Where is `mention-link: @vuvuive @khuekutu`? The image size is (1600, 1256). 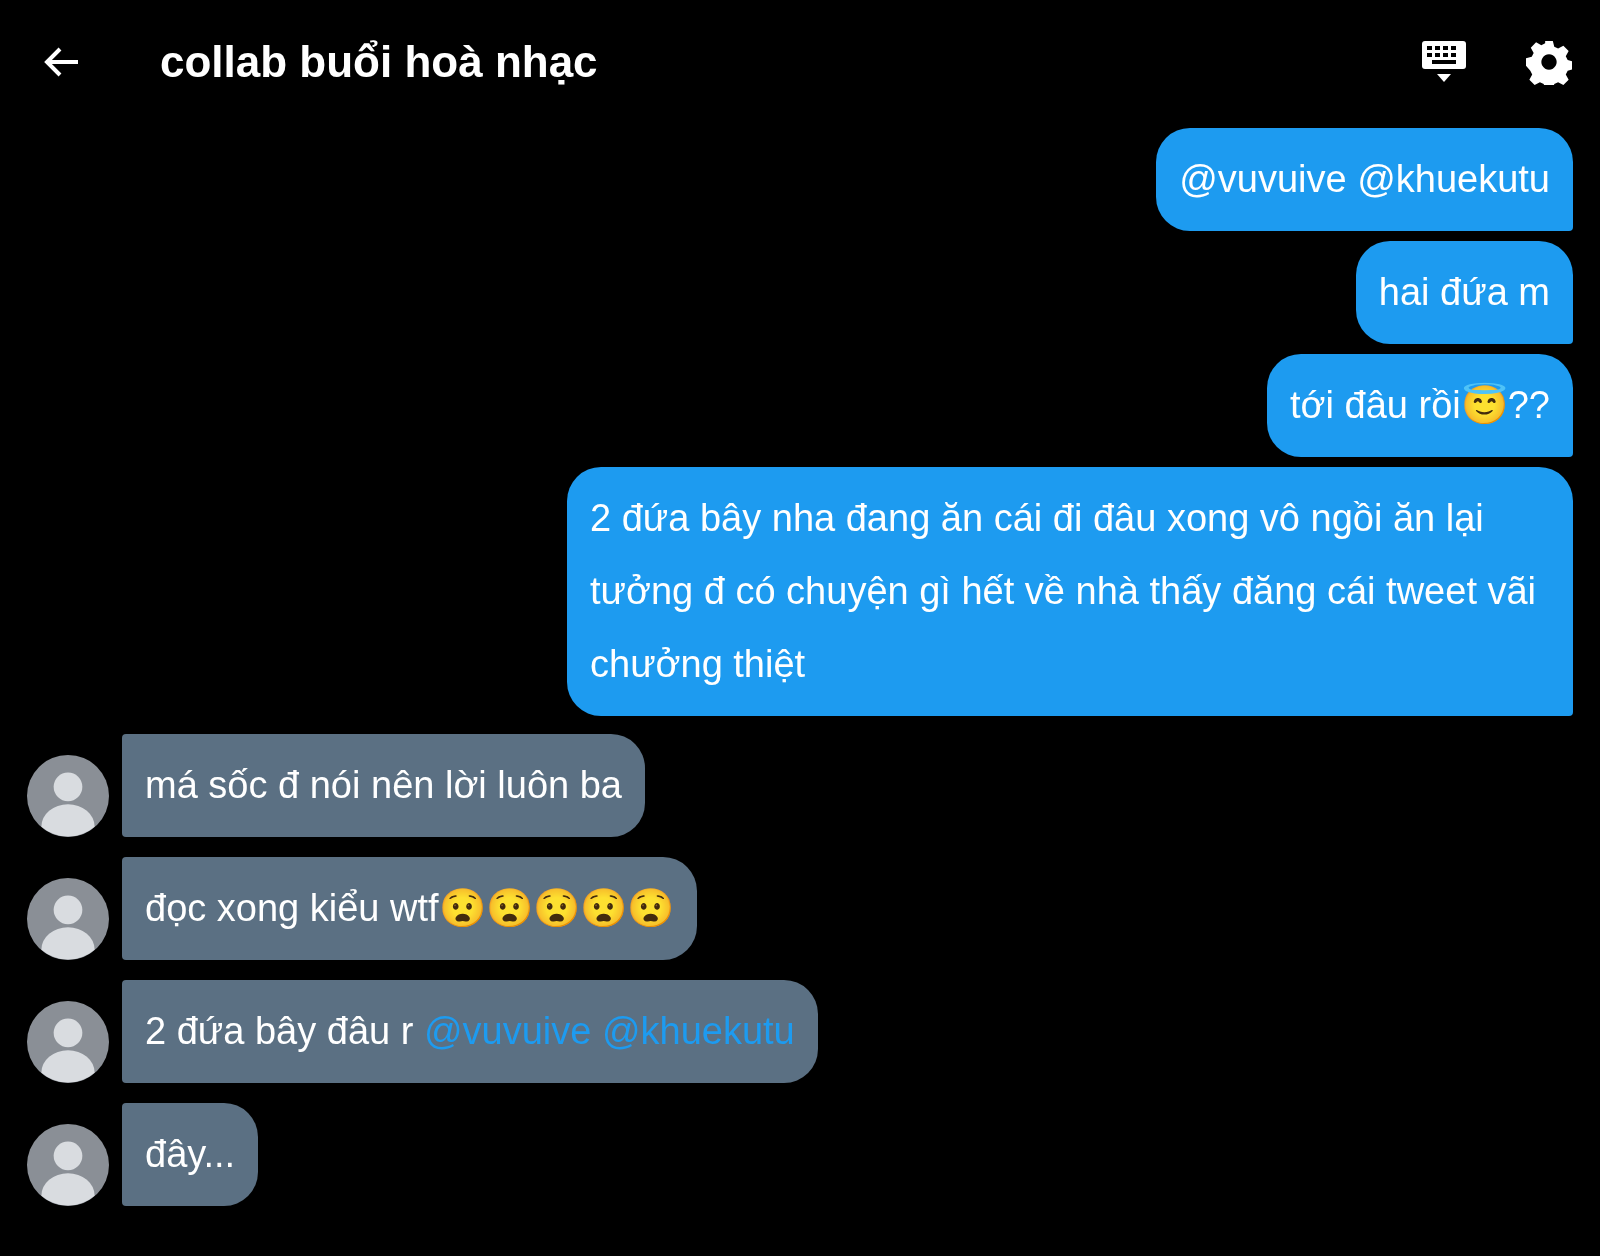
mention-link: @vuvuive @khuekutu is located at coordinates (609, 1031).